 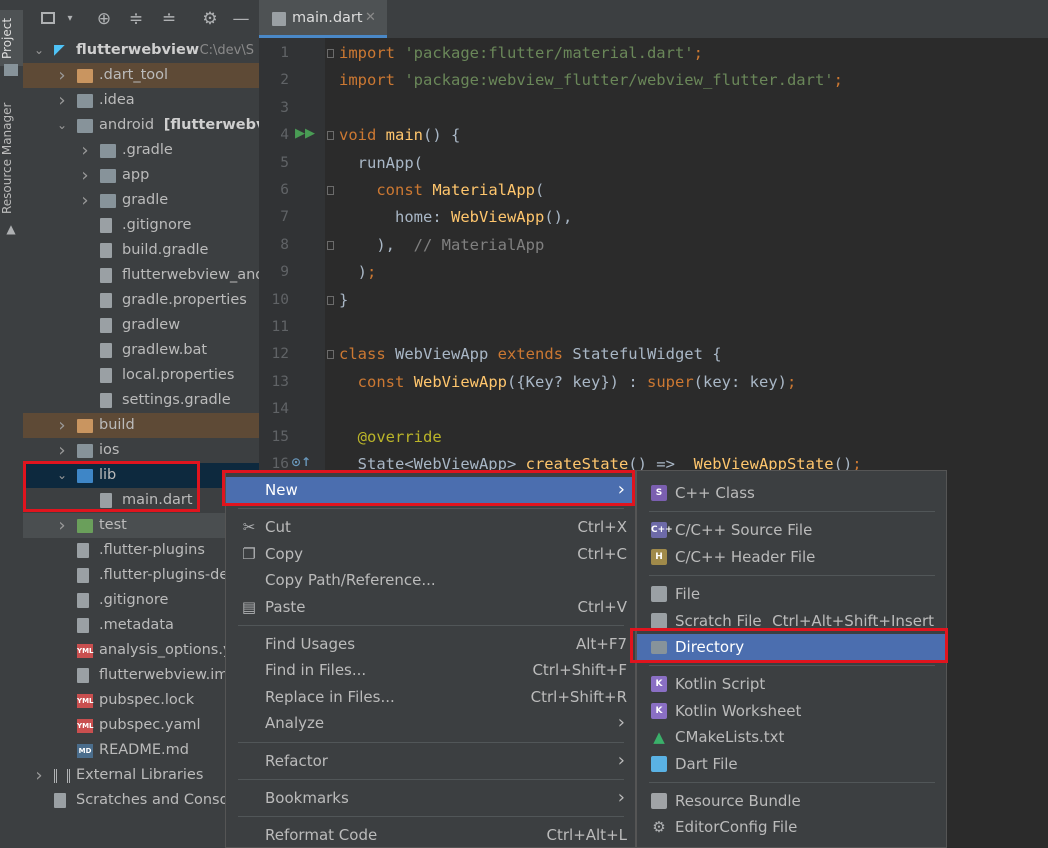 I want to click on tree-item-external-libraries: › External Libraries, so click(x=141, y=775).